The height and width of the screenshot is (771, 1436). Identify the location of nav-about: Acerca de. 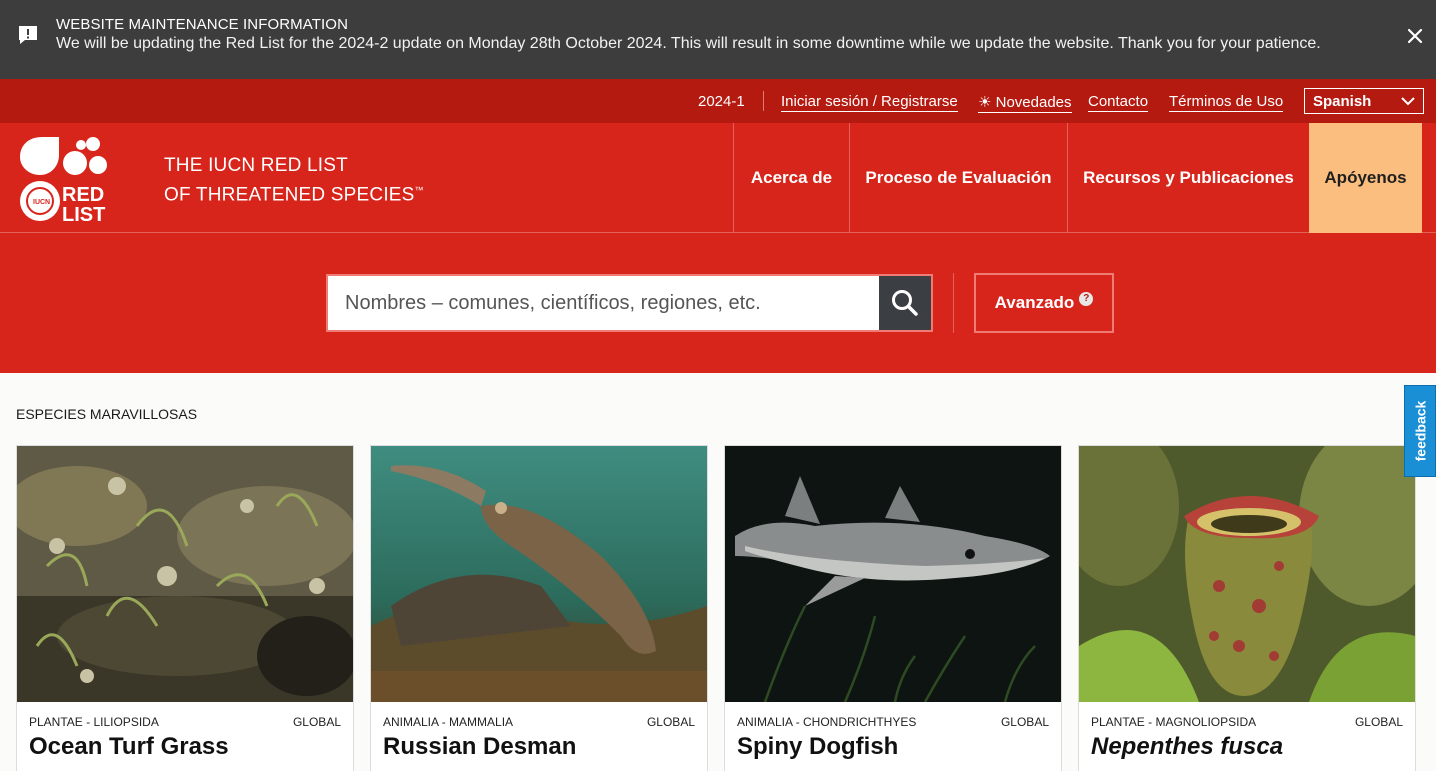
(791, 178).